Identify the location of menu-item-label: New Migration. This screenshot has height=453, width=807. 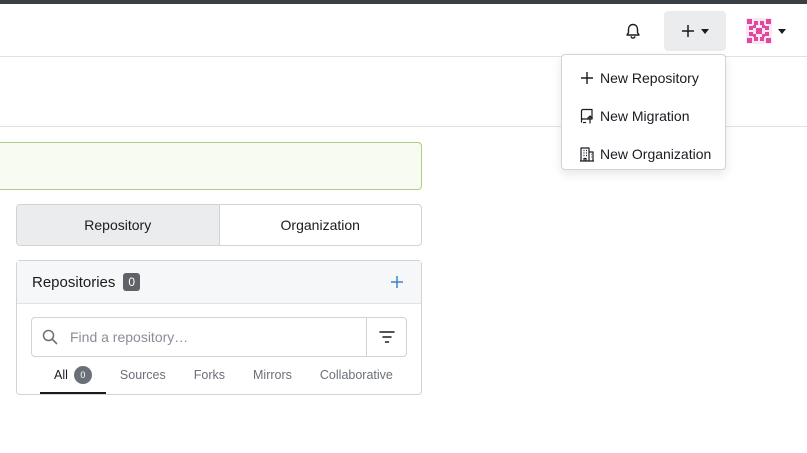
(645, 116).